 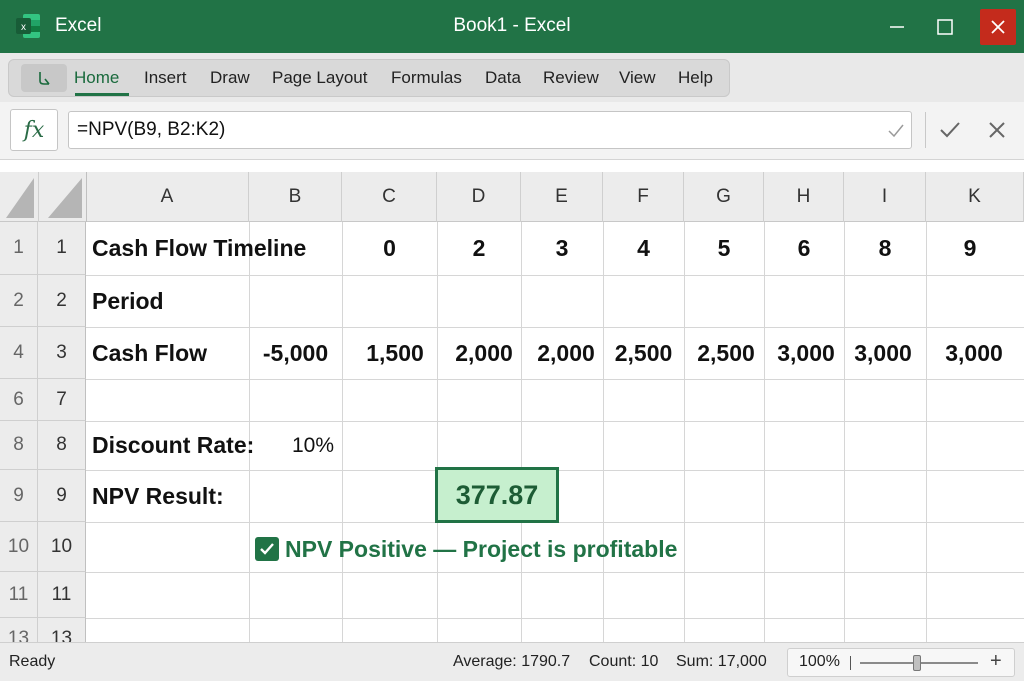 I want to click on close-icon, so click(x=998, y=27).